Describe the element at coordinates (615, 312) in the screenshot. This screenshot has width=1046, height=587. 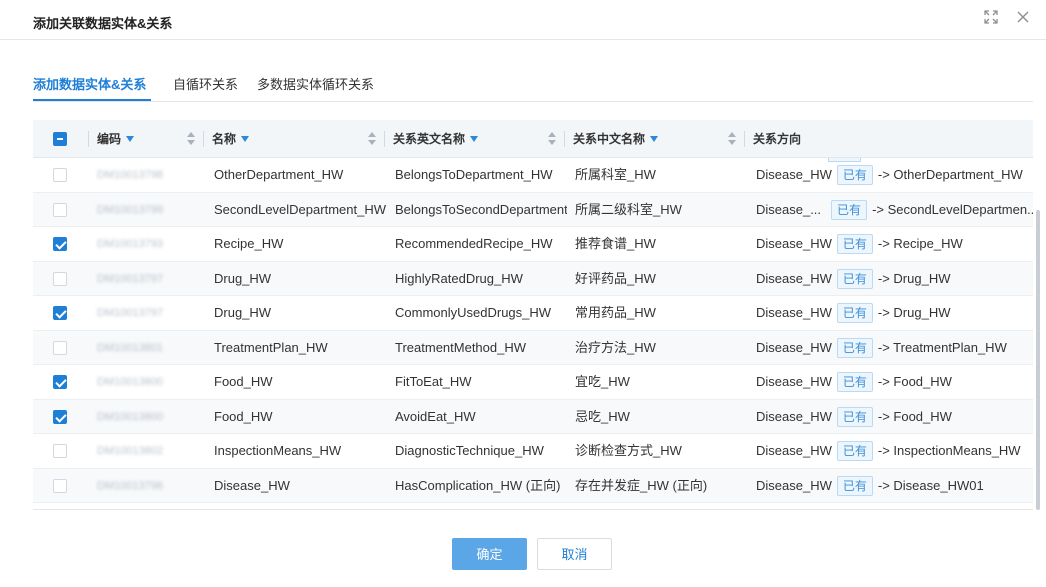
I see `row-rel-cn: 常用药品_HW` at that location.